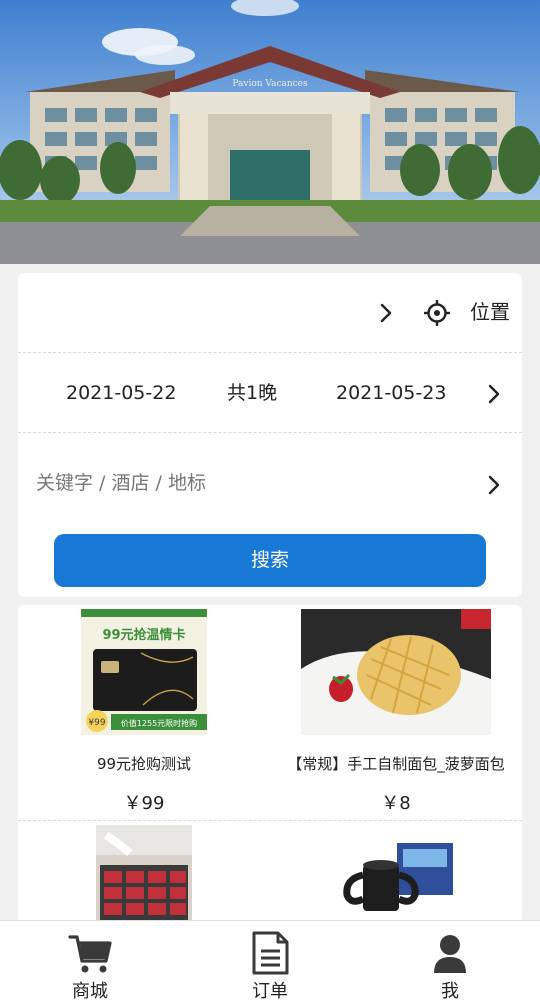 The height and width of the screenshot is (1000, 540). Describe the element at coordinates (270, 84) in the screenshot. I see `hotel-sign: Pavion Vacances` at that location.